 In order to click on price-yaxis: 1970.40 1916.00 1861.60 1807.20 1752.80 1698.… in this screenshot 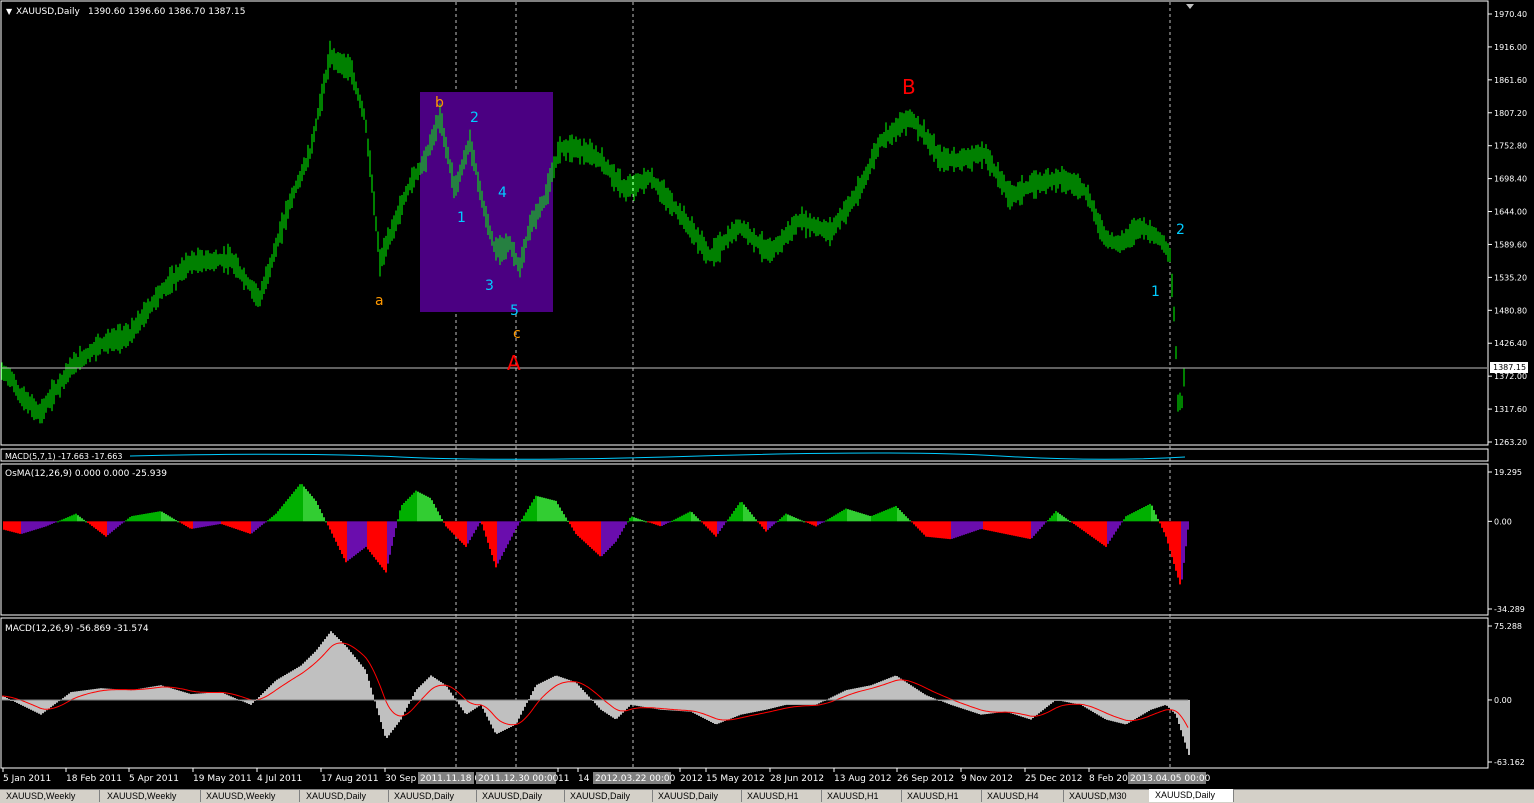, I will do `click(1507, 228)`.